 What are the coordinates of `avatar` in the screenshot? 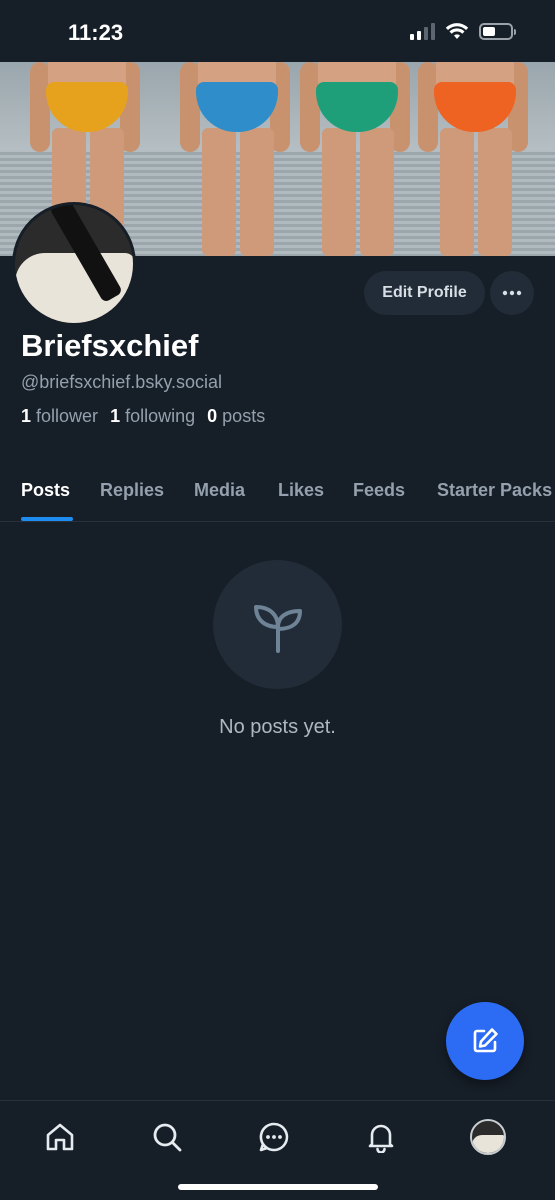 It's located at (488, 1137).